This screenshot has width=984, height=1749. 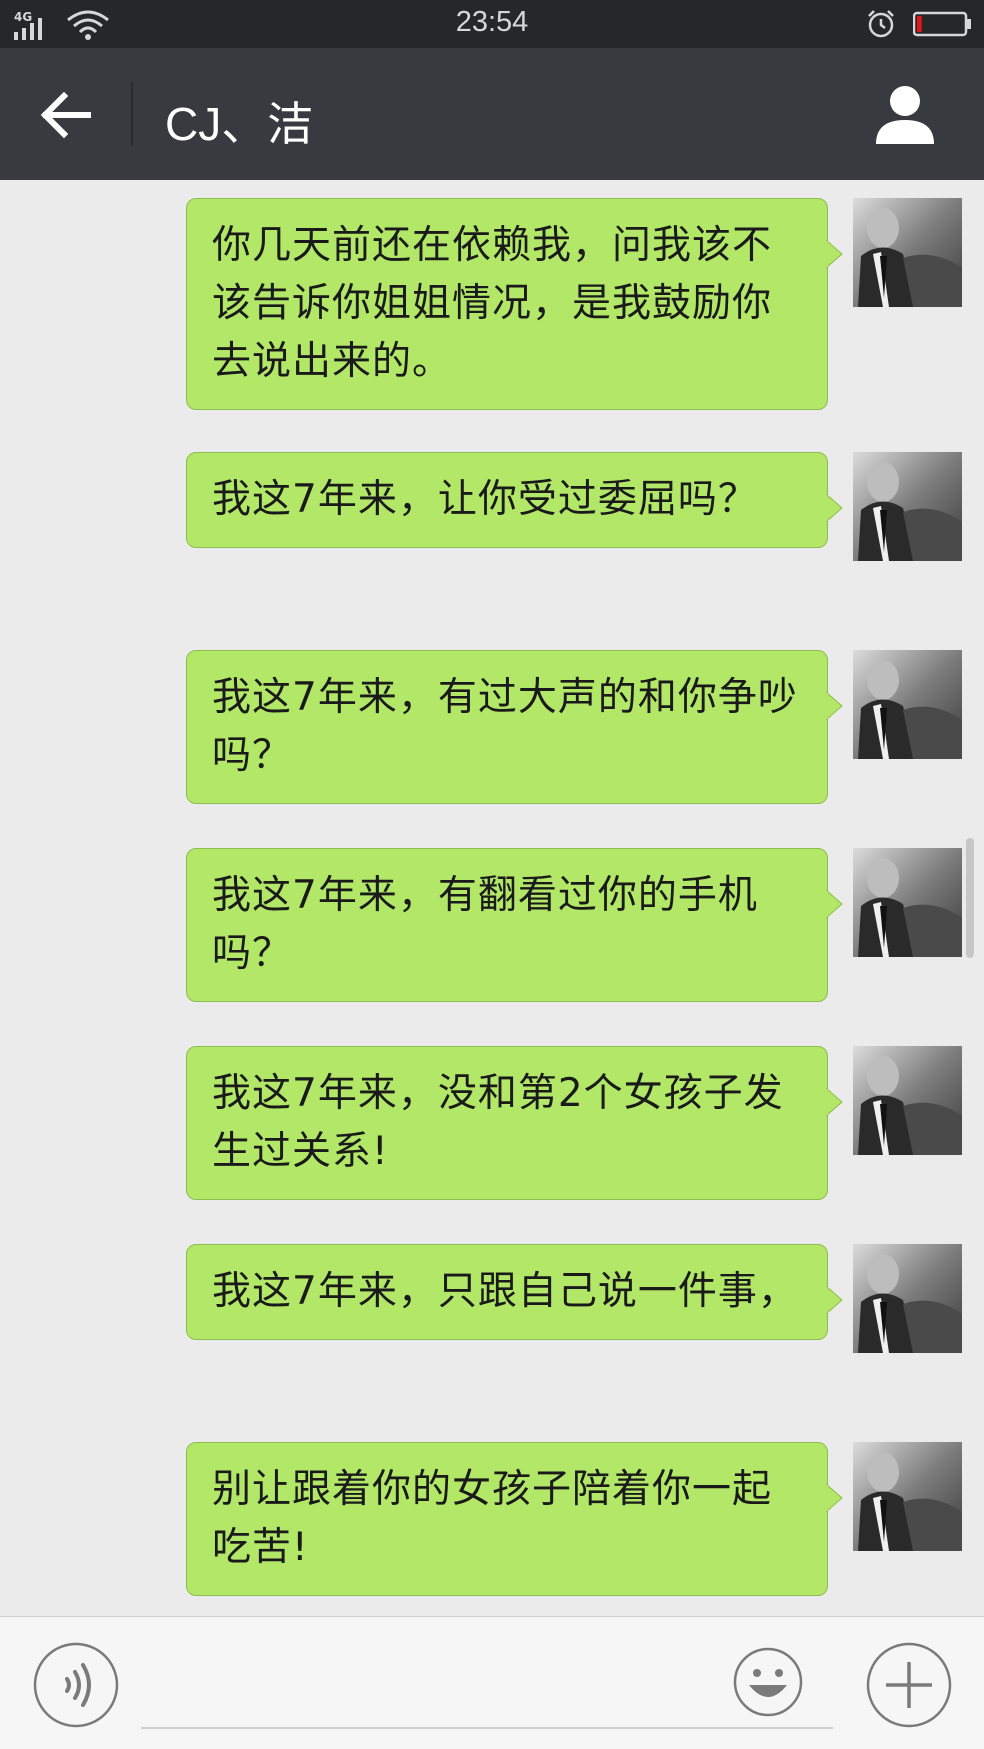 What do you see at coordinates (492, 114) in the screenshot?
I see `title-bar: CJ、洁` at bounding box center [492, 114].